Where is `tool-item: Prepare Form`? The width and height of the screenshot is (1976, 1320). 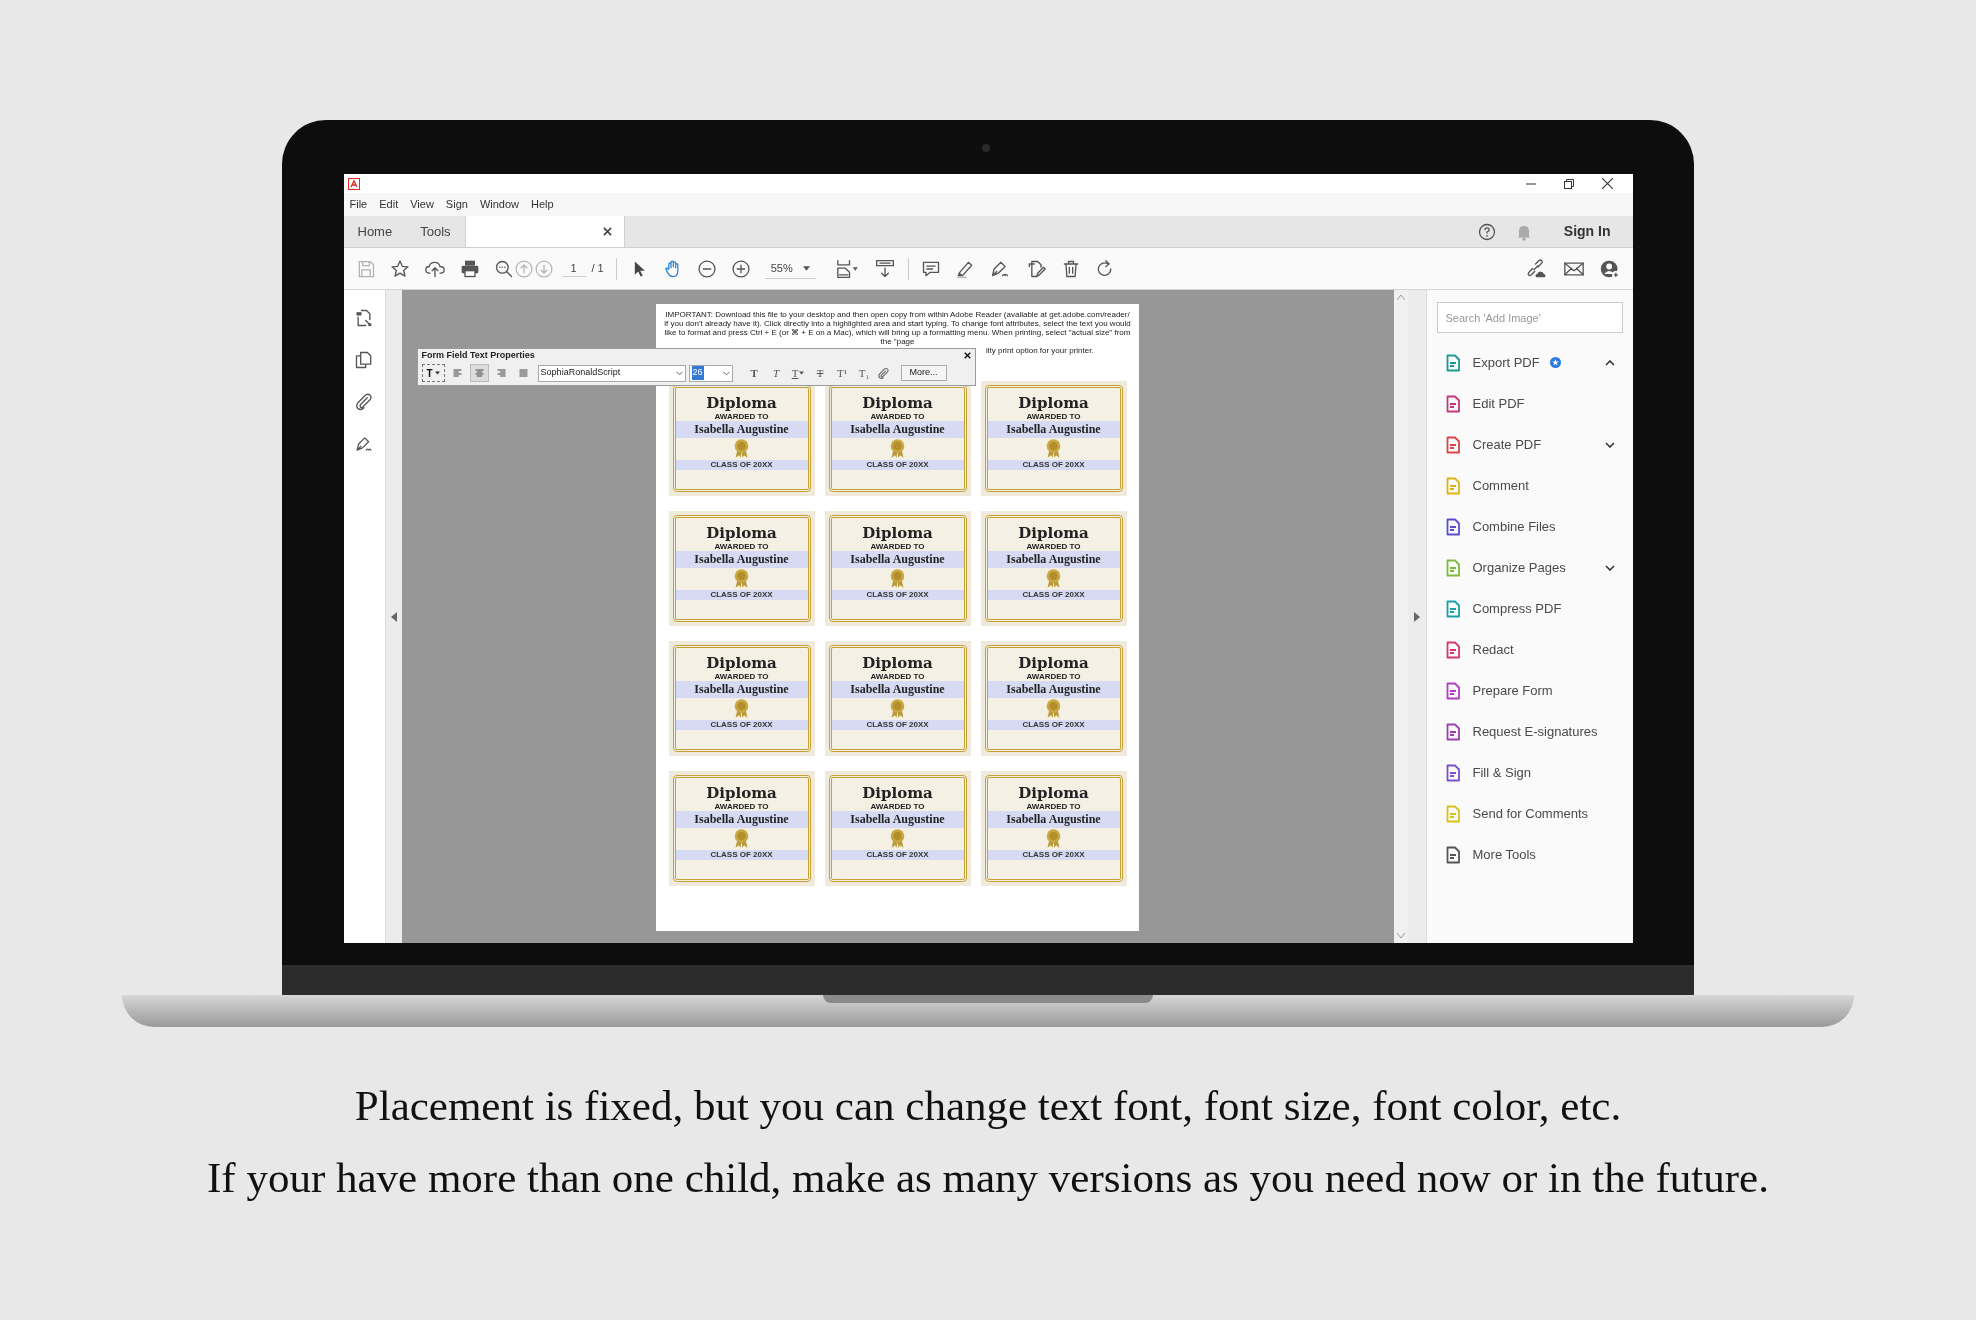
tool-item: Prepare Form is located at coordinates (1529, 690).